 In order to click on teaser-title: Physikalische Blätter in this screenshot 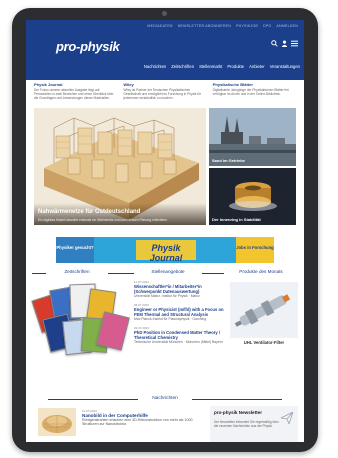, I will do `click(232, 84)`.